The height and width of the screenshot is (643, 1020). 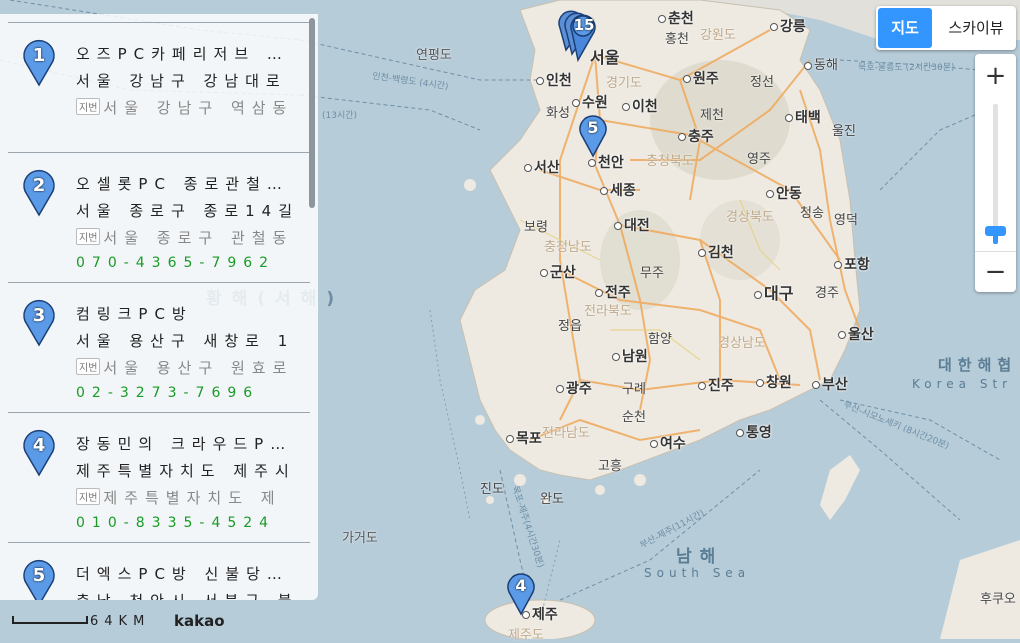 I want to click on city-muju-label: 무주, so click(x=652, y=273).